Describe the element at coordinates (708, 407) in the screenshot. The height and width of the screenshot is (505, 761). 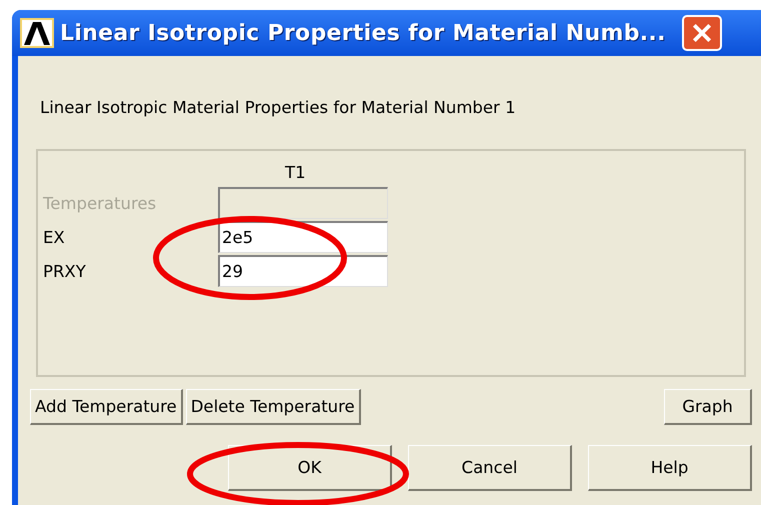
I see `graph-button: Graph` at that location.